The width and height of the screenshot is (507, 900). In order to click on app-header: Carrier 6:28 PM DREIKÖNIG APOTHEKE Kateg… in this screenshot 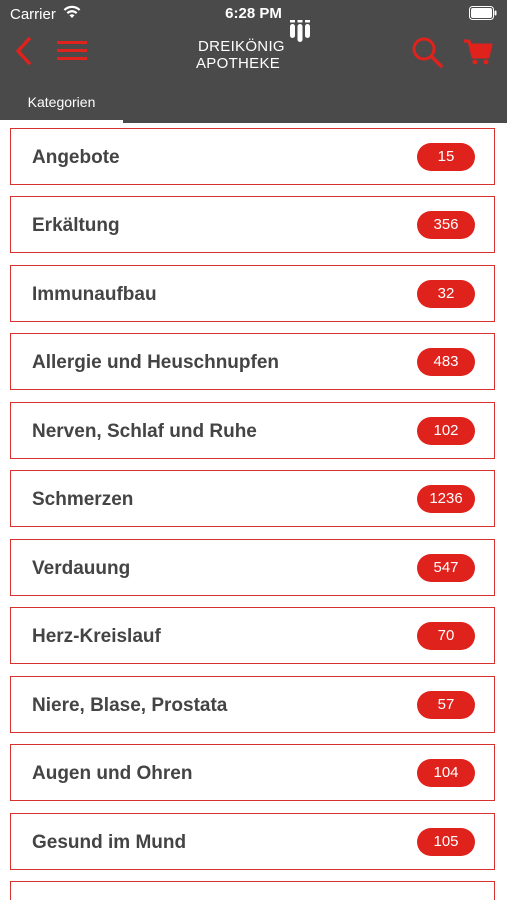, I will do `click(253, 61)`.